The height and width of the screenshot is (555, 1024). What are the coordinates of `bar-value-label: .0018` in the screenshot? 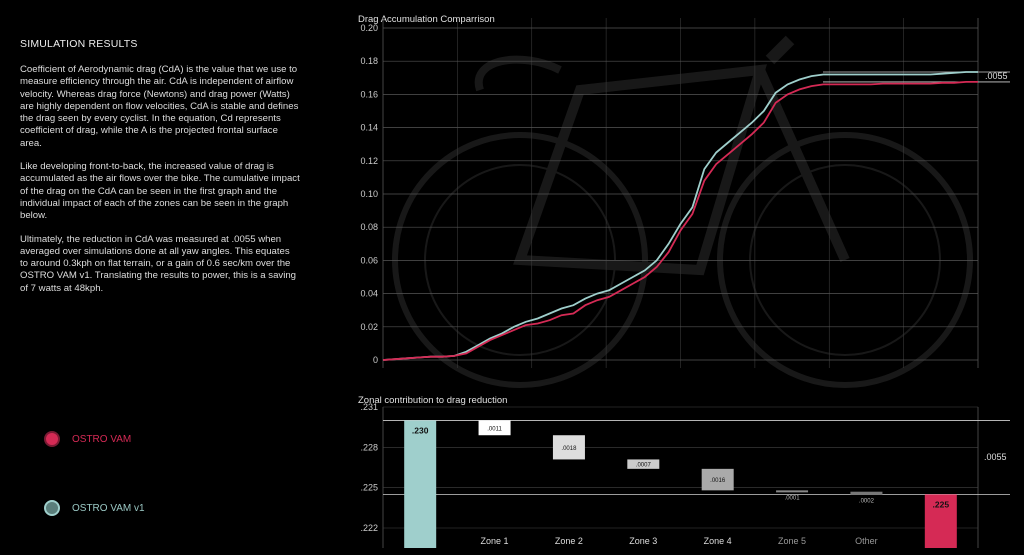 It's located at (569, 449).